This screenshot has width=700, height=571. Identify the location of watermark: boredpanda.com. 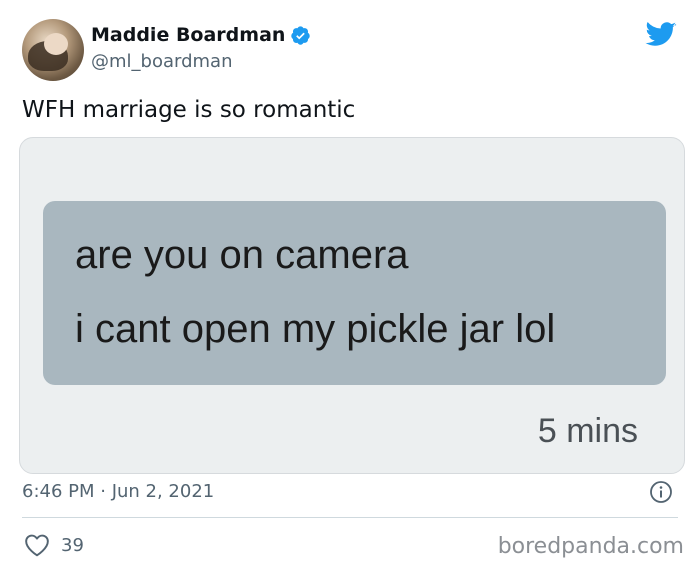
(590, 546).